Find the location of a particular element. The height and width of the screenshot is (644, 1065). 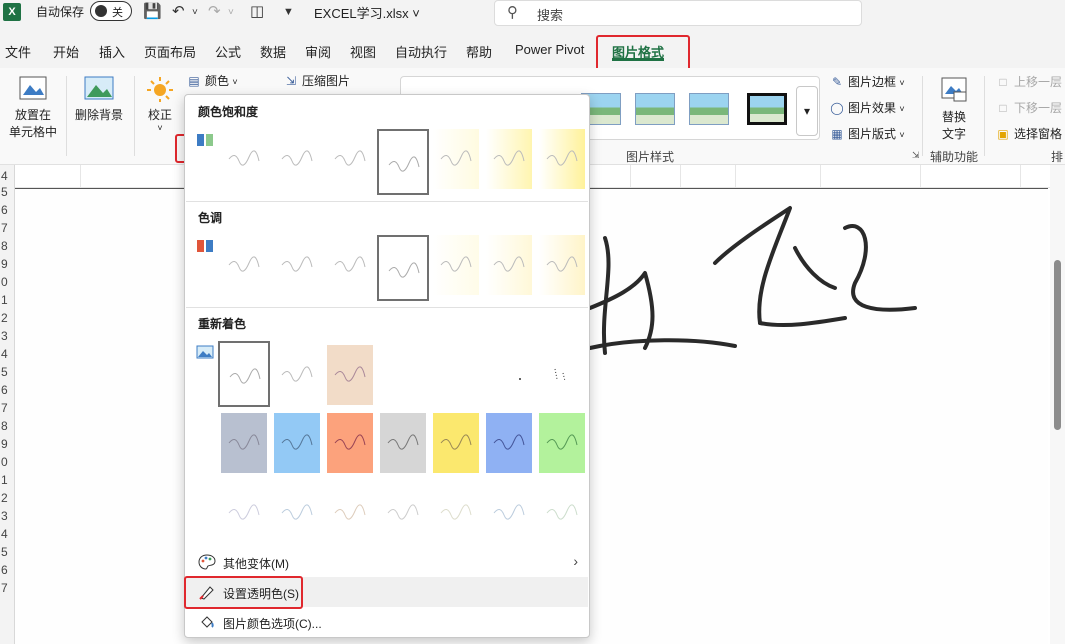

tab-file: 文件 is located at coordinates (18, 51).